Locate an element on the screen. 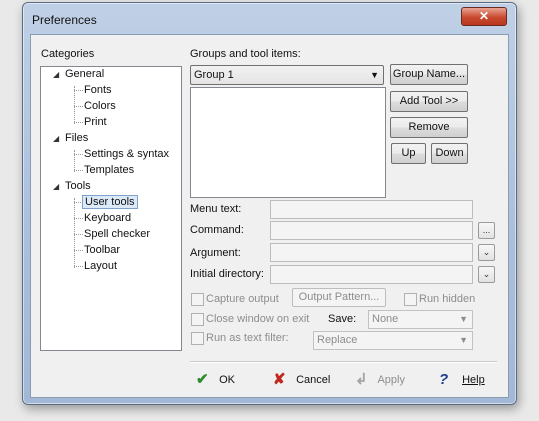  command-label: Command: is located at coordinates (217, 230).